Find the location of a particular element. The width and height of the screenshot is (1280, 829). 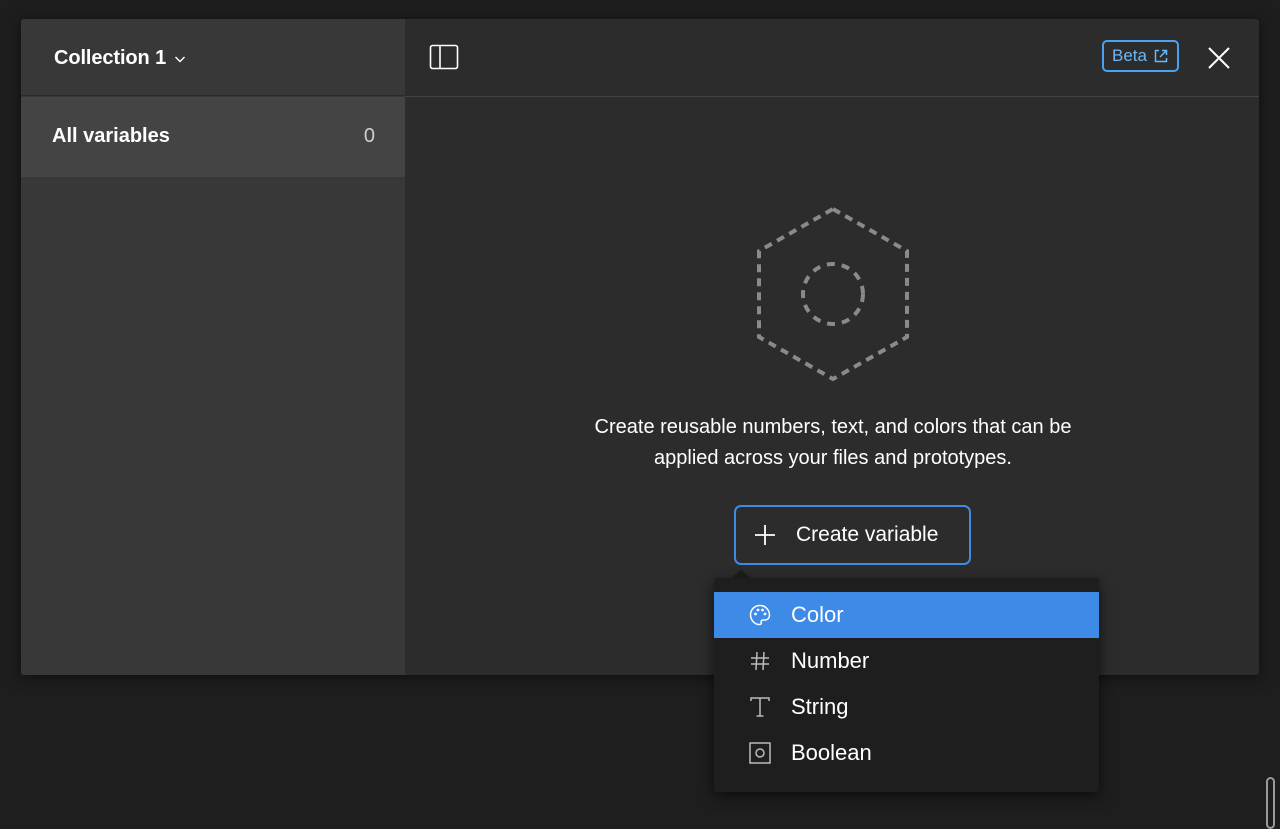

menu-item-label: String is located at coordinates (820, 706).